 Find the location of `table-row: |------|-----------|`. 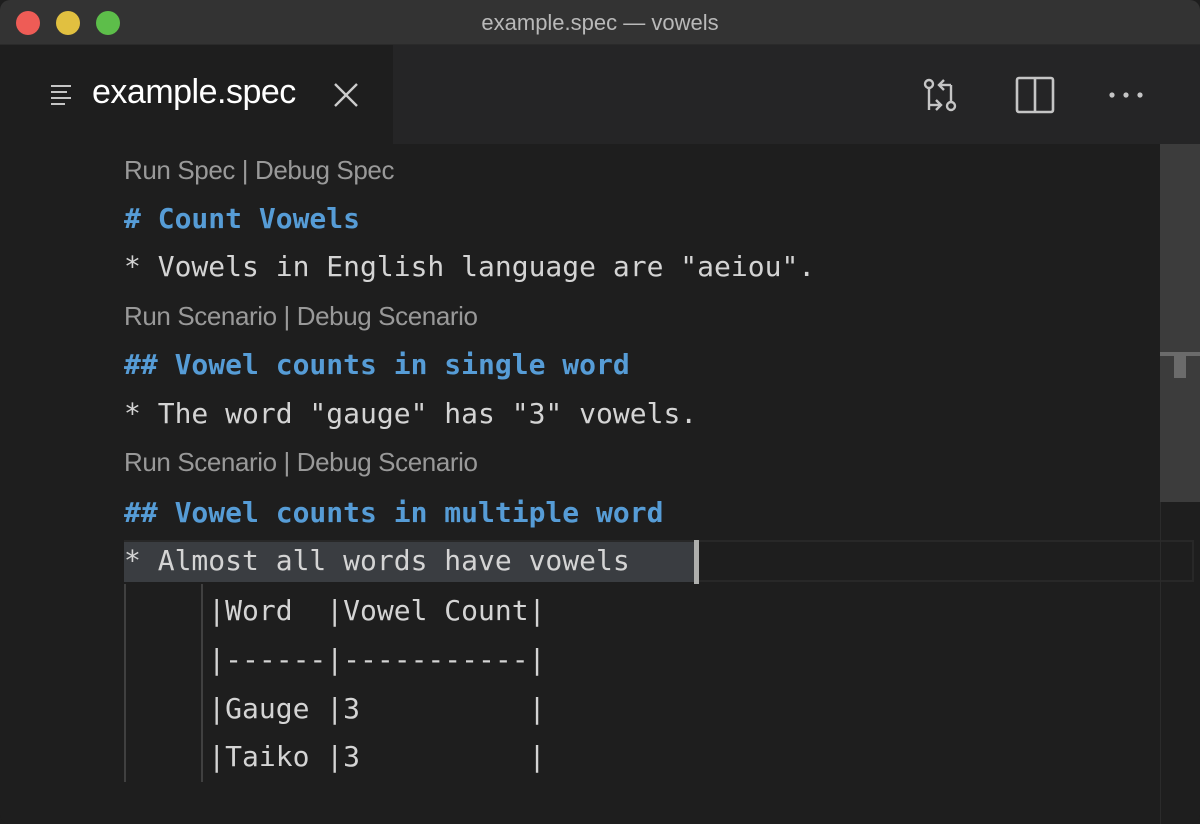

table-row: |------|-----------| is located at coordinates (335, 659).